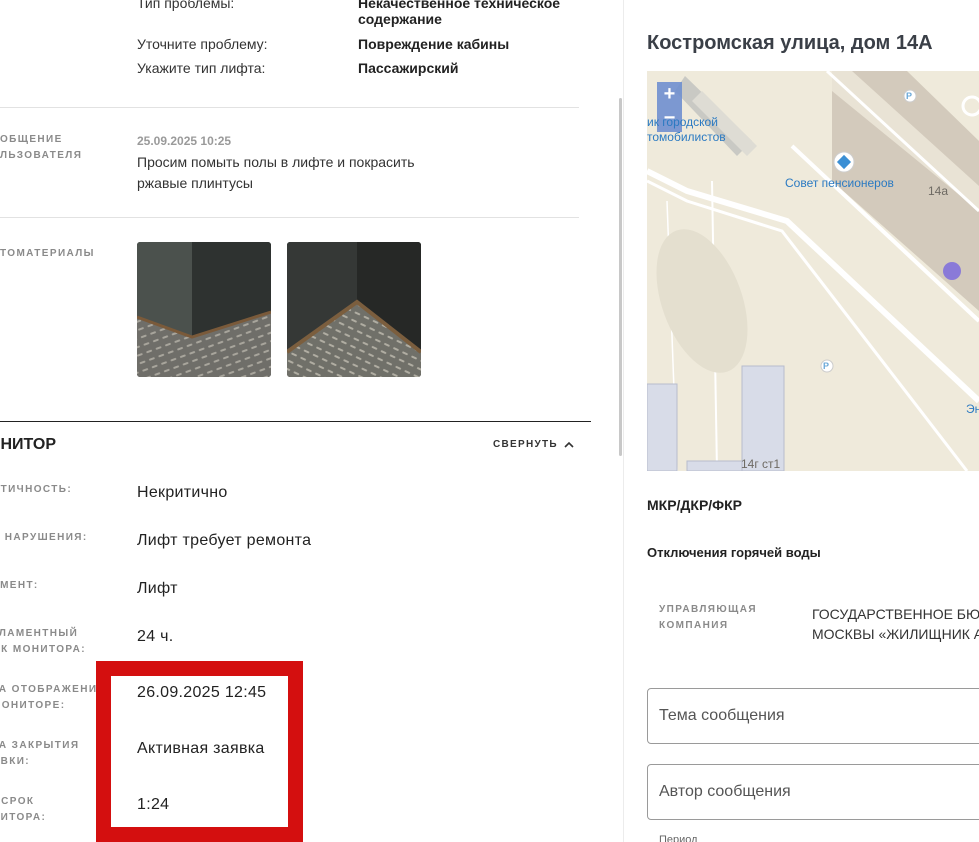  Describe the element at coordinates (43, 642) in the screenshot. I see `monitor-row-label: ГЛАМЕНТНЫЙ ОК МОНИТОРА:` at that location.